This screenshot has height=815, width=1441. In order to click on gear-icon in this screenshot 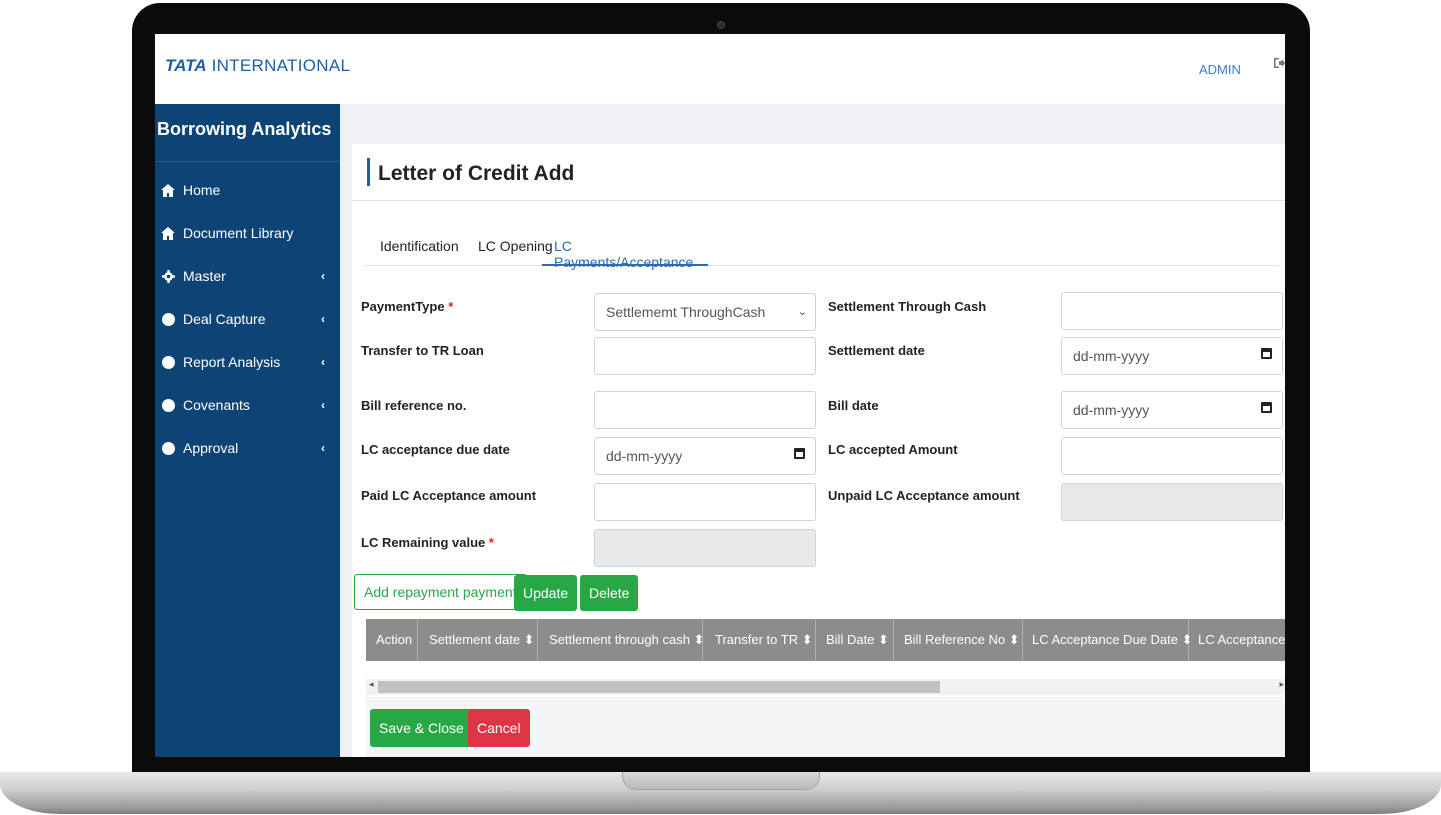, I will do `click(168, 276)`.